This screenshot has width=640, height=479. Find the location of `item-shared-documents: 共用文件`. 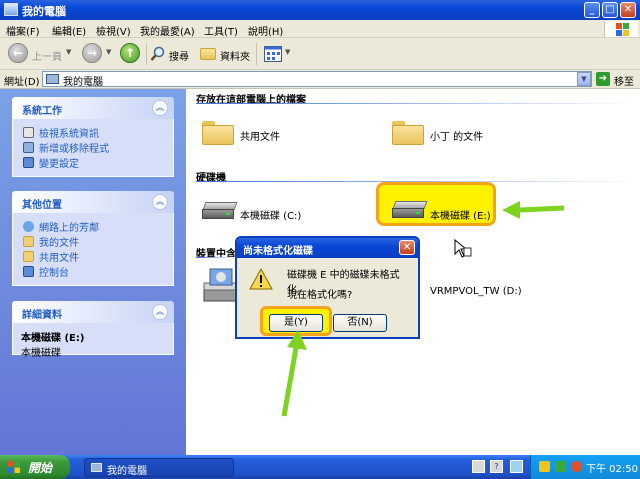

item-shared-documents: 共用文件 is located at coordinates (260, 135).